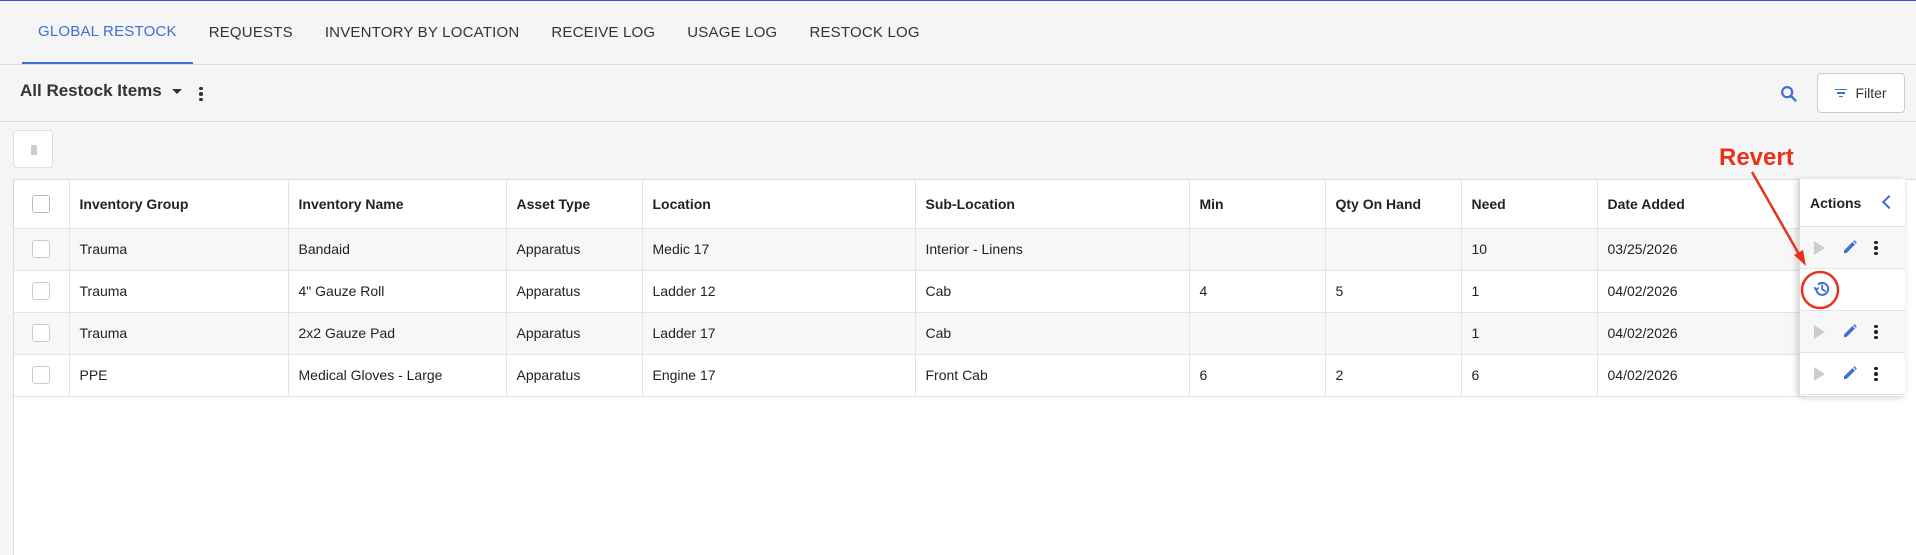 Image resolution: width=1916 pixels, height=555 pixels. I want to click on select-all-cell, so click(42, 204).